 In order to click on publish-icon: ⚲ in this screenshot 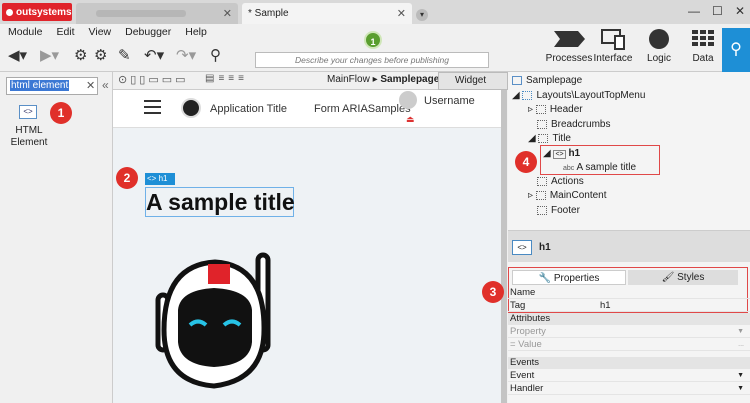, I will do `click(215, 55)`.